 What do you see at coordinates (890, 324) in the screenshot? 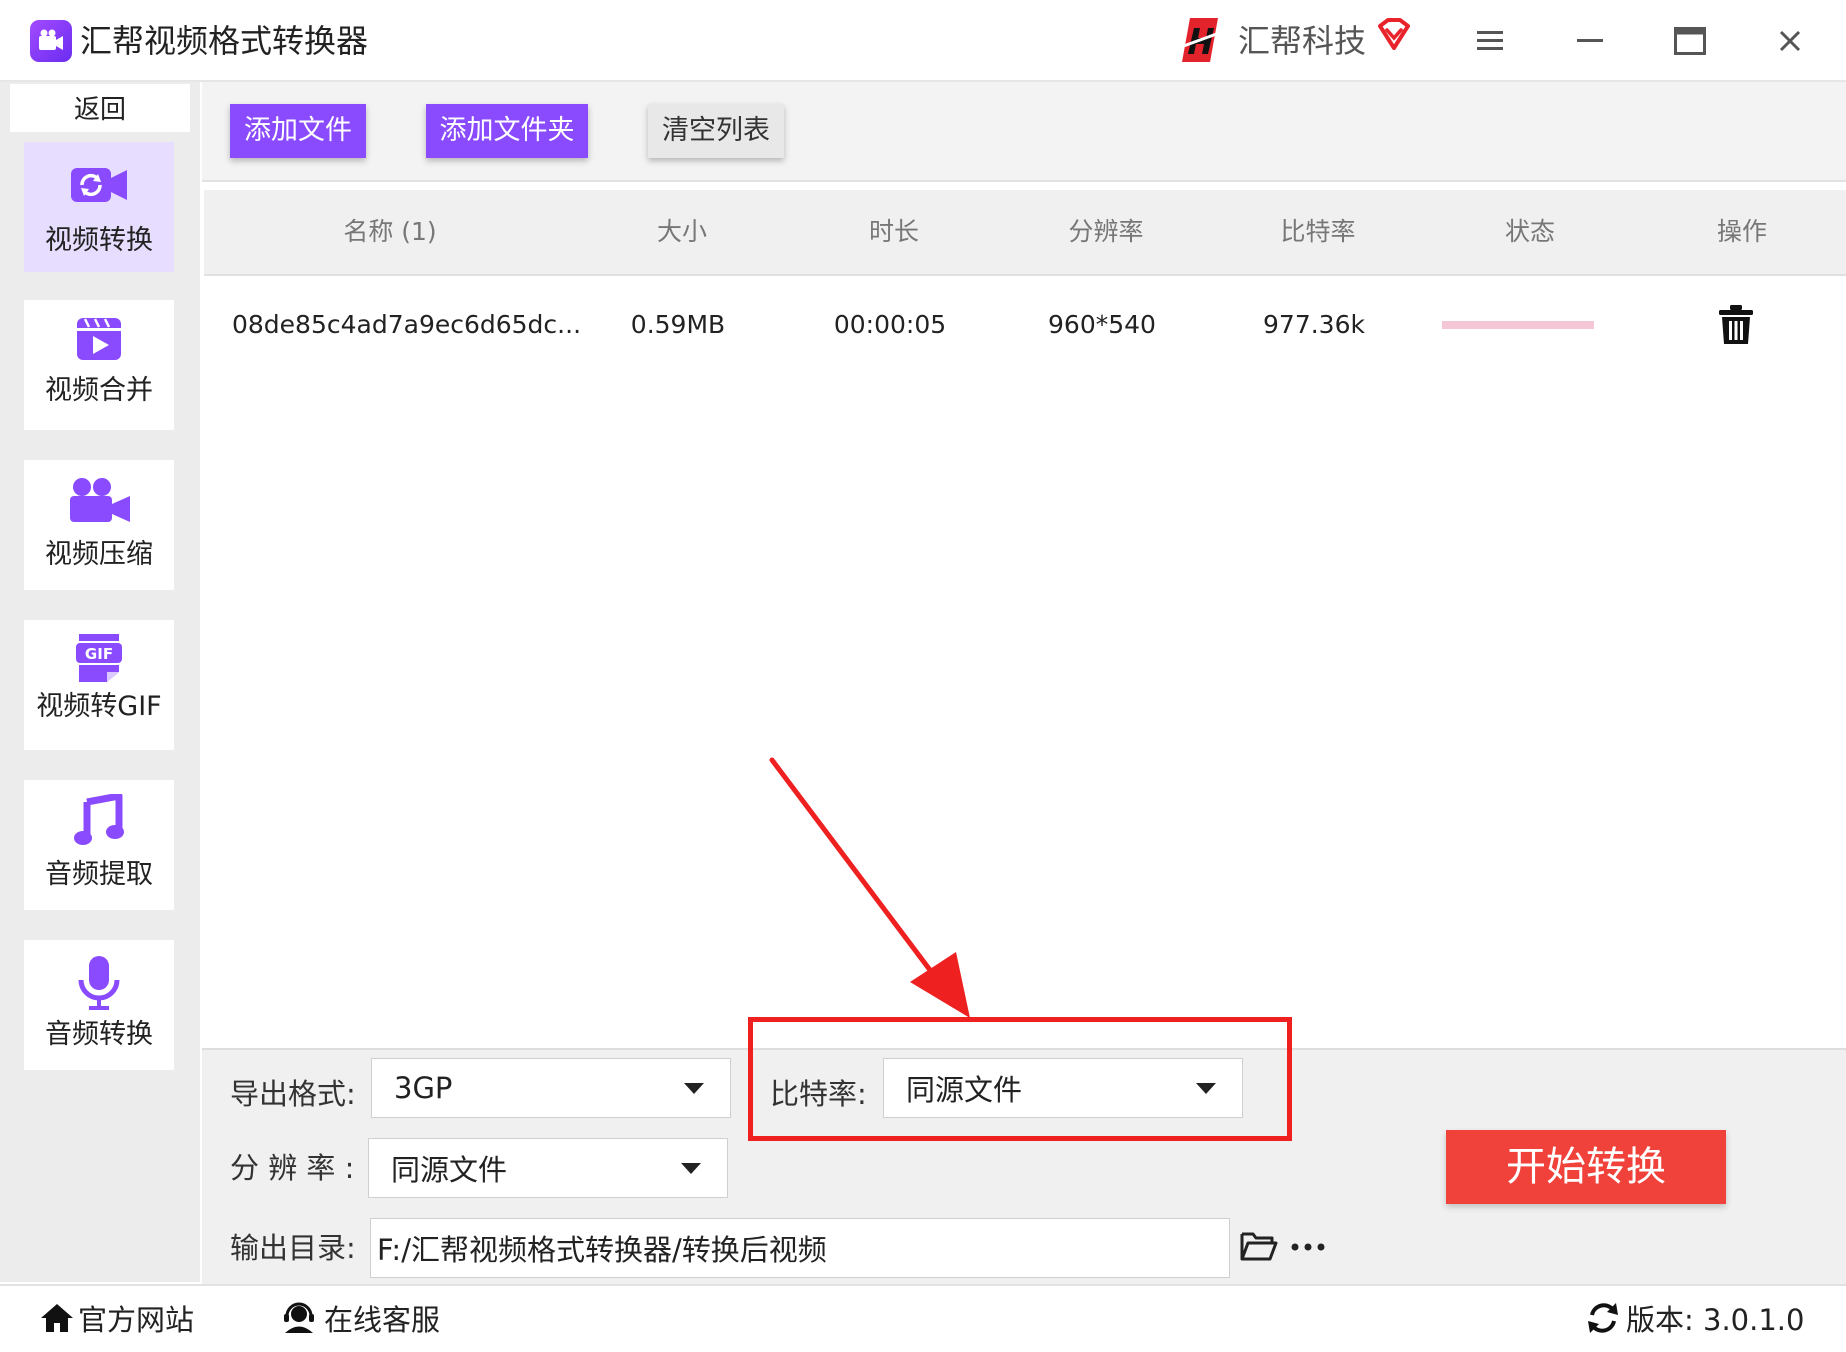
I see `file-duration: 00:00:05` at bounding box center [890, 324].